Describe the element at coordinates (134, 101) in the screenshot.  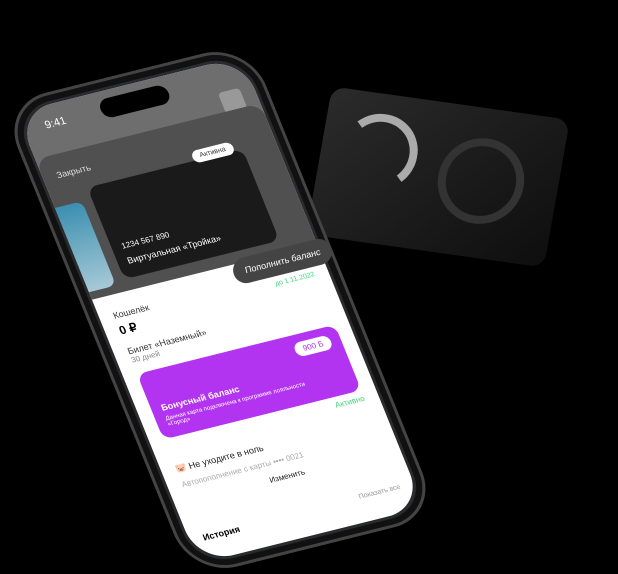
I see `dynamic-island` at that location.